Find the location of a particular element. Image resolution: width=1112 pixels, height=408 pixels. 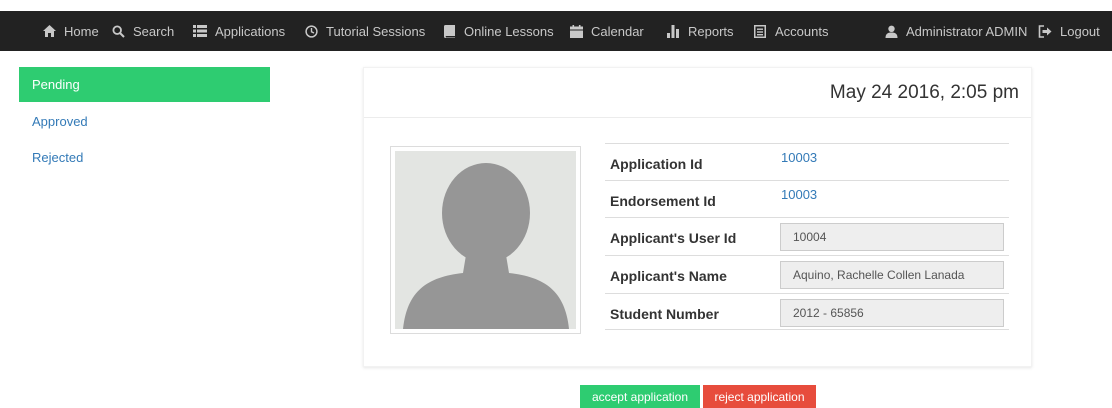

sidebar-item-label: Approved is located at coordinates (60, 121).